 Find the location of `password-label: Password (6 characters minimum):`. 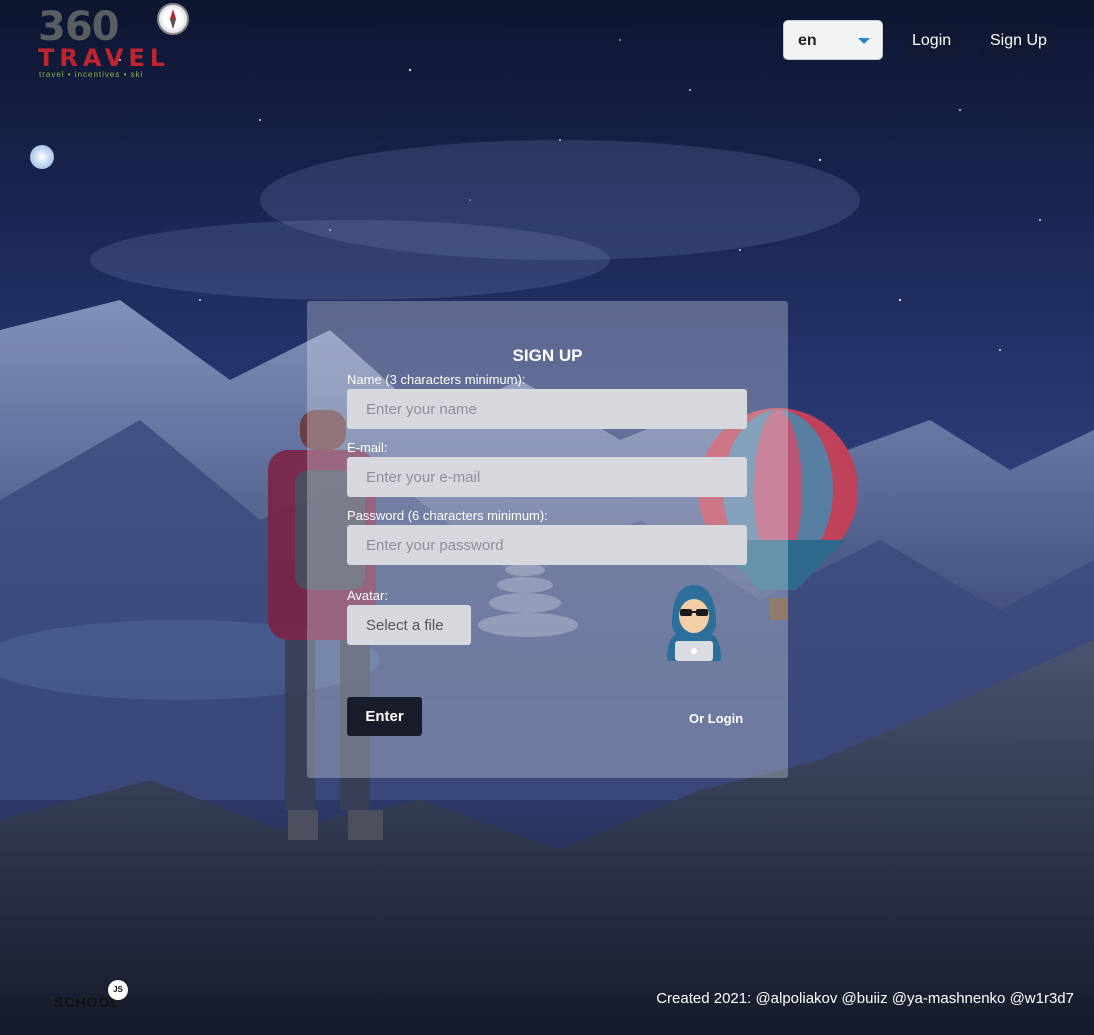

password-label: Password (6 characters minimum): is located at coordinates (447, 515).